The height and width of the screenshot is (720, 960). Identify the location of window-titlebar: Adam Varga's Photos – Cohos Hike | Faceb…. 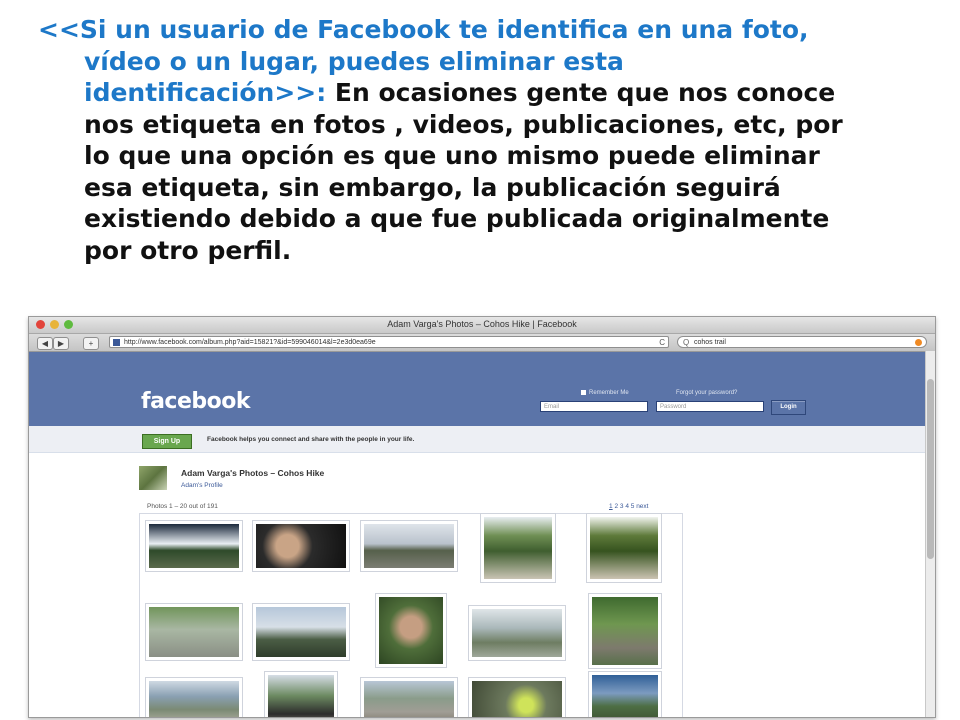
(482, 325).